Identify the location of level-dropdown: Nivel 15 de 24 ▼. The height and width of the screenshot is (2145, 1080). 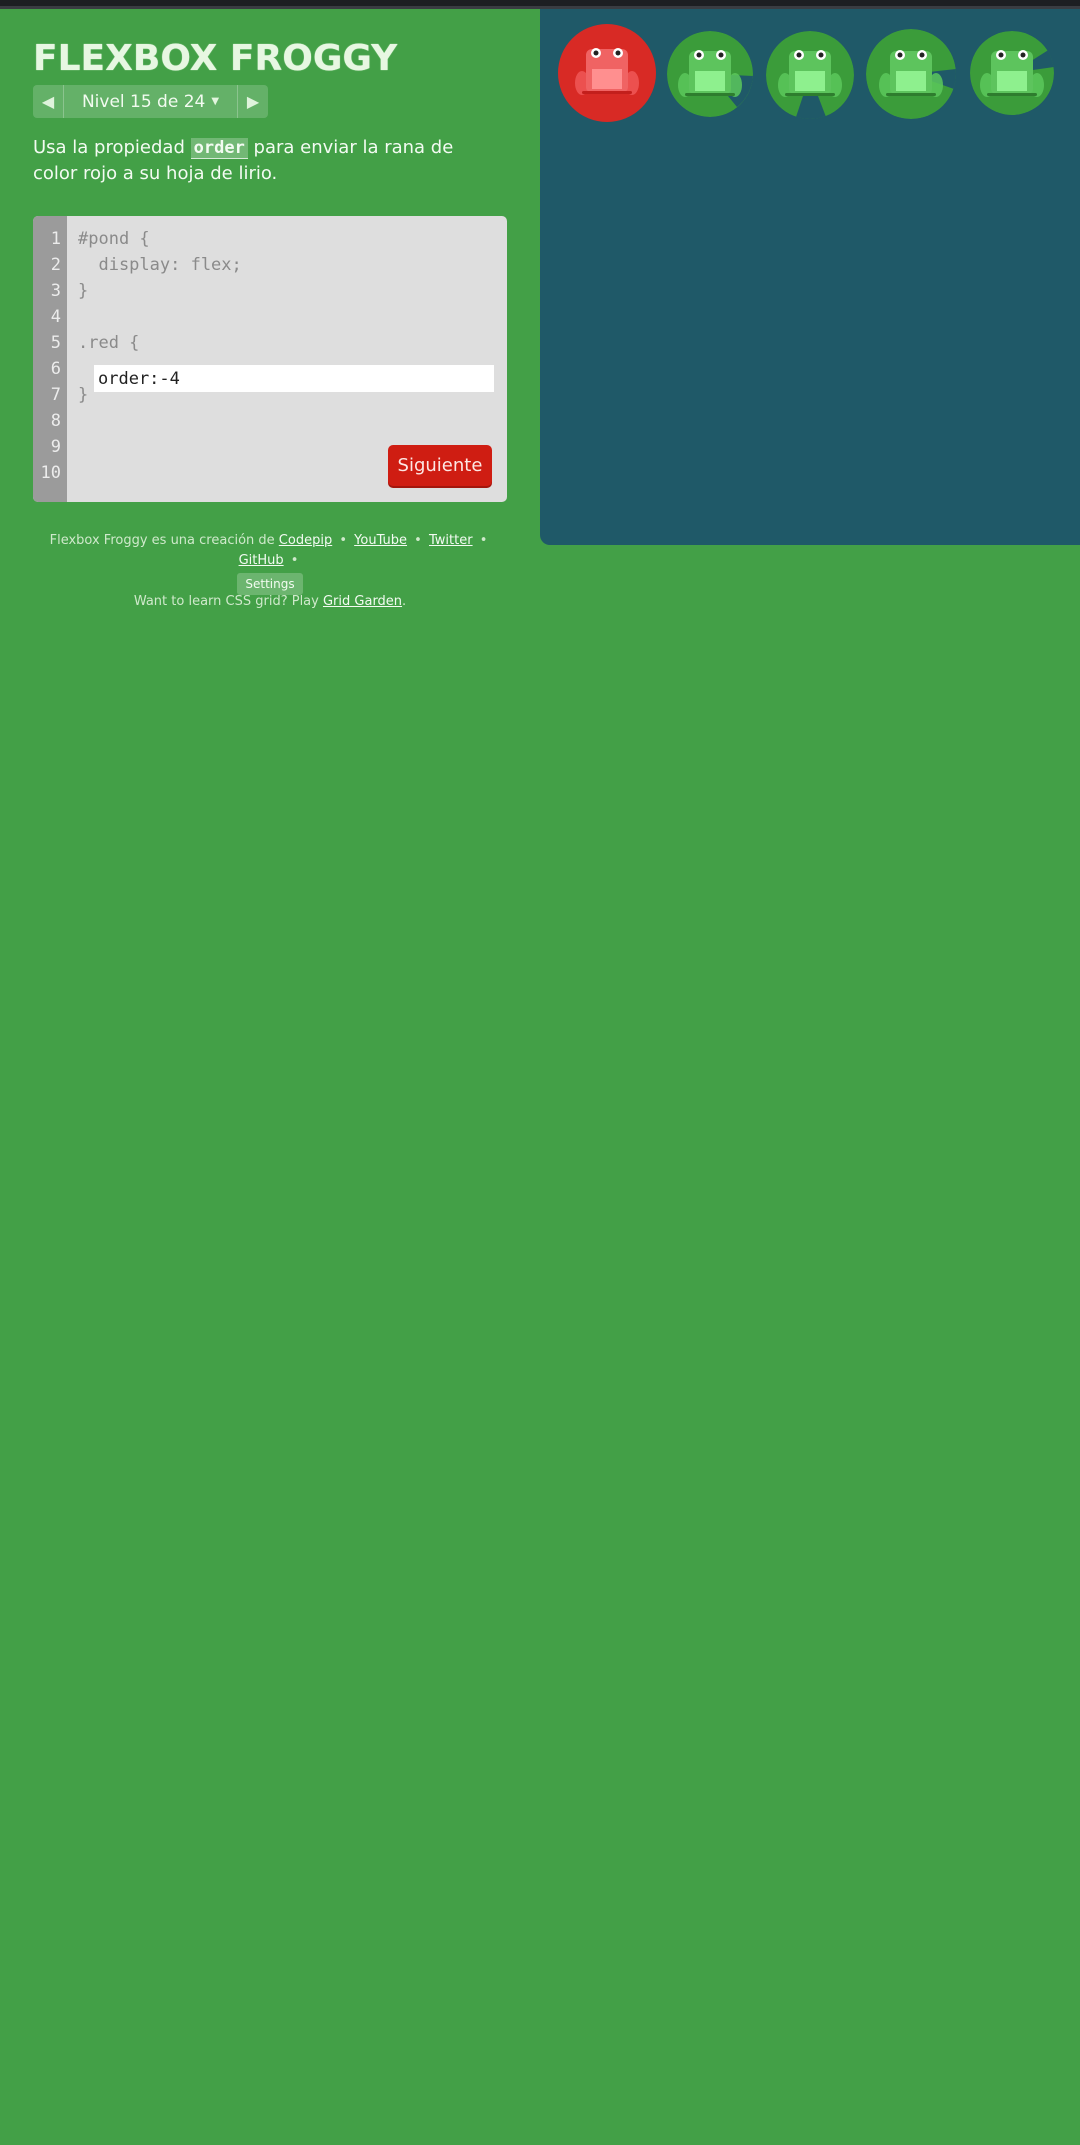
(150, 101).